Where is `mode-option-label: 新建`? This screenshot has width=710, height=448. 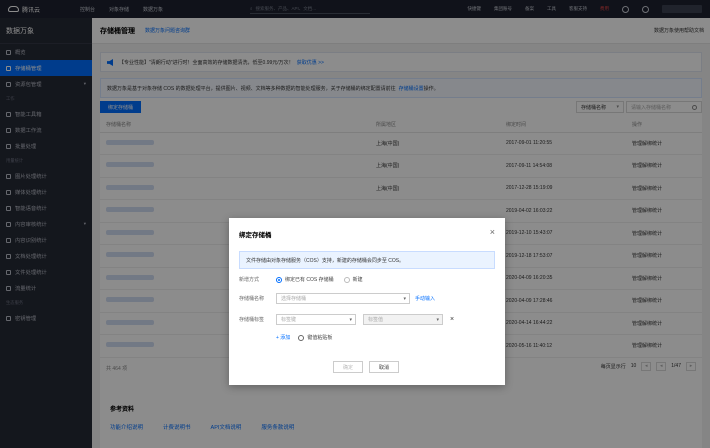
mode-option-label: 新建 is located at coordinates (357, 280).